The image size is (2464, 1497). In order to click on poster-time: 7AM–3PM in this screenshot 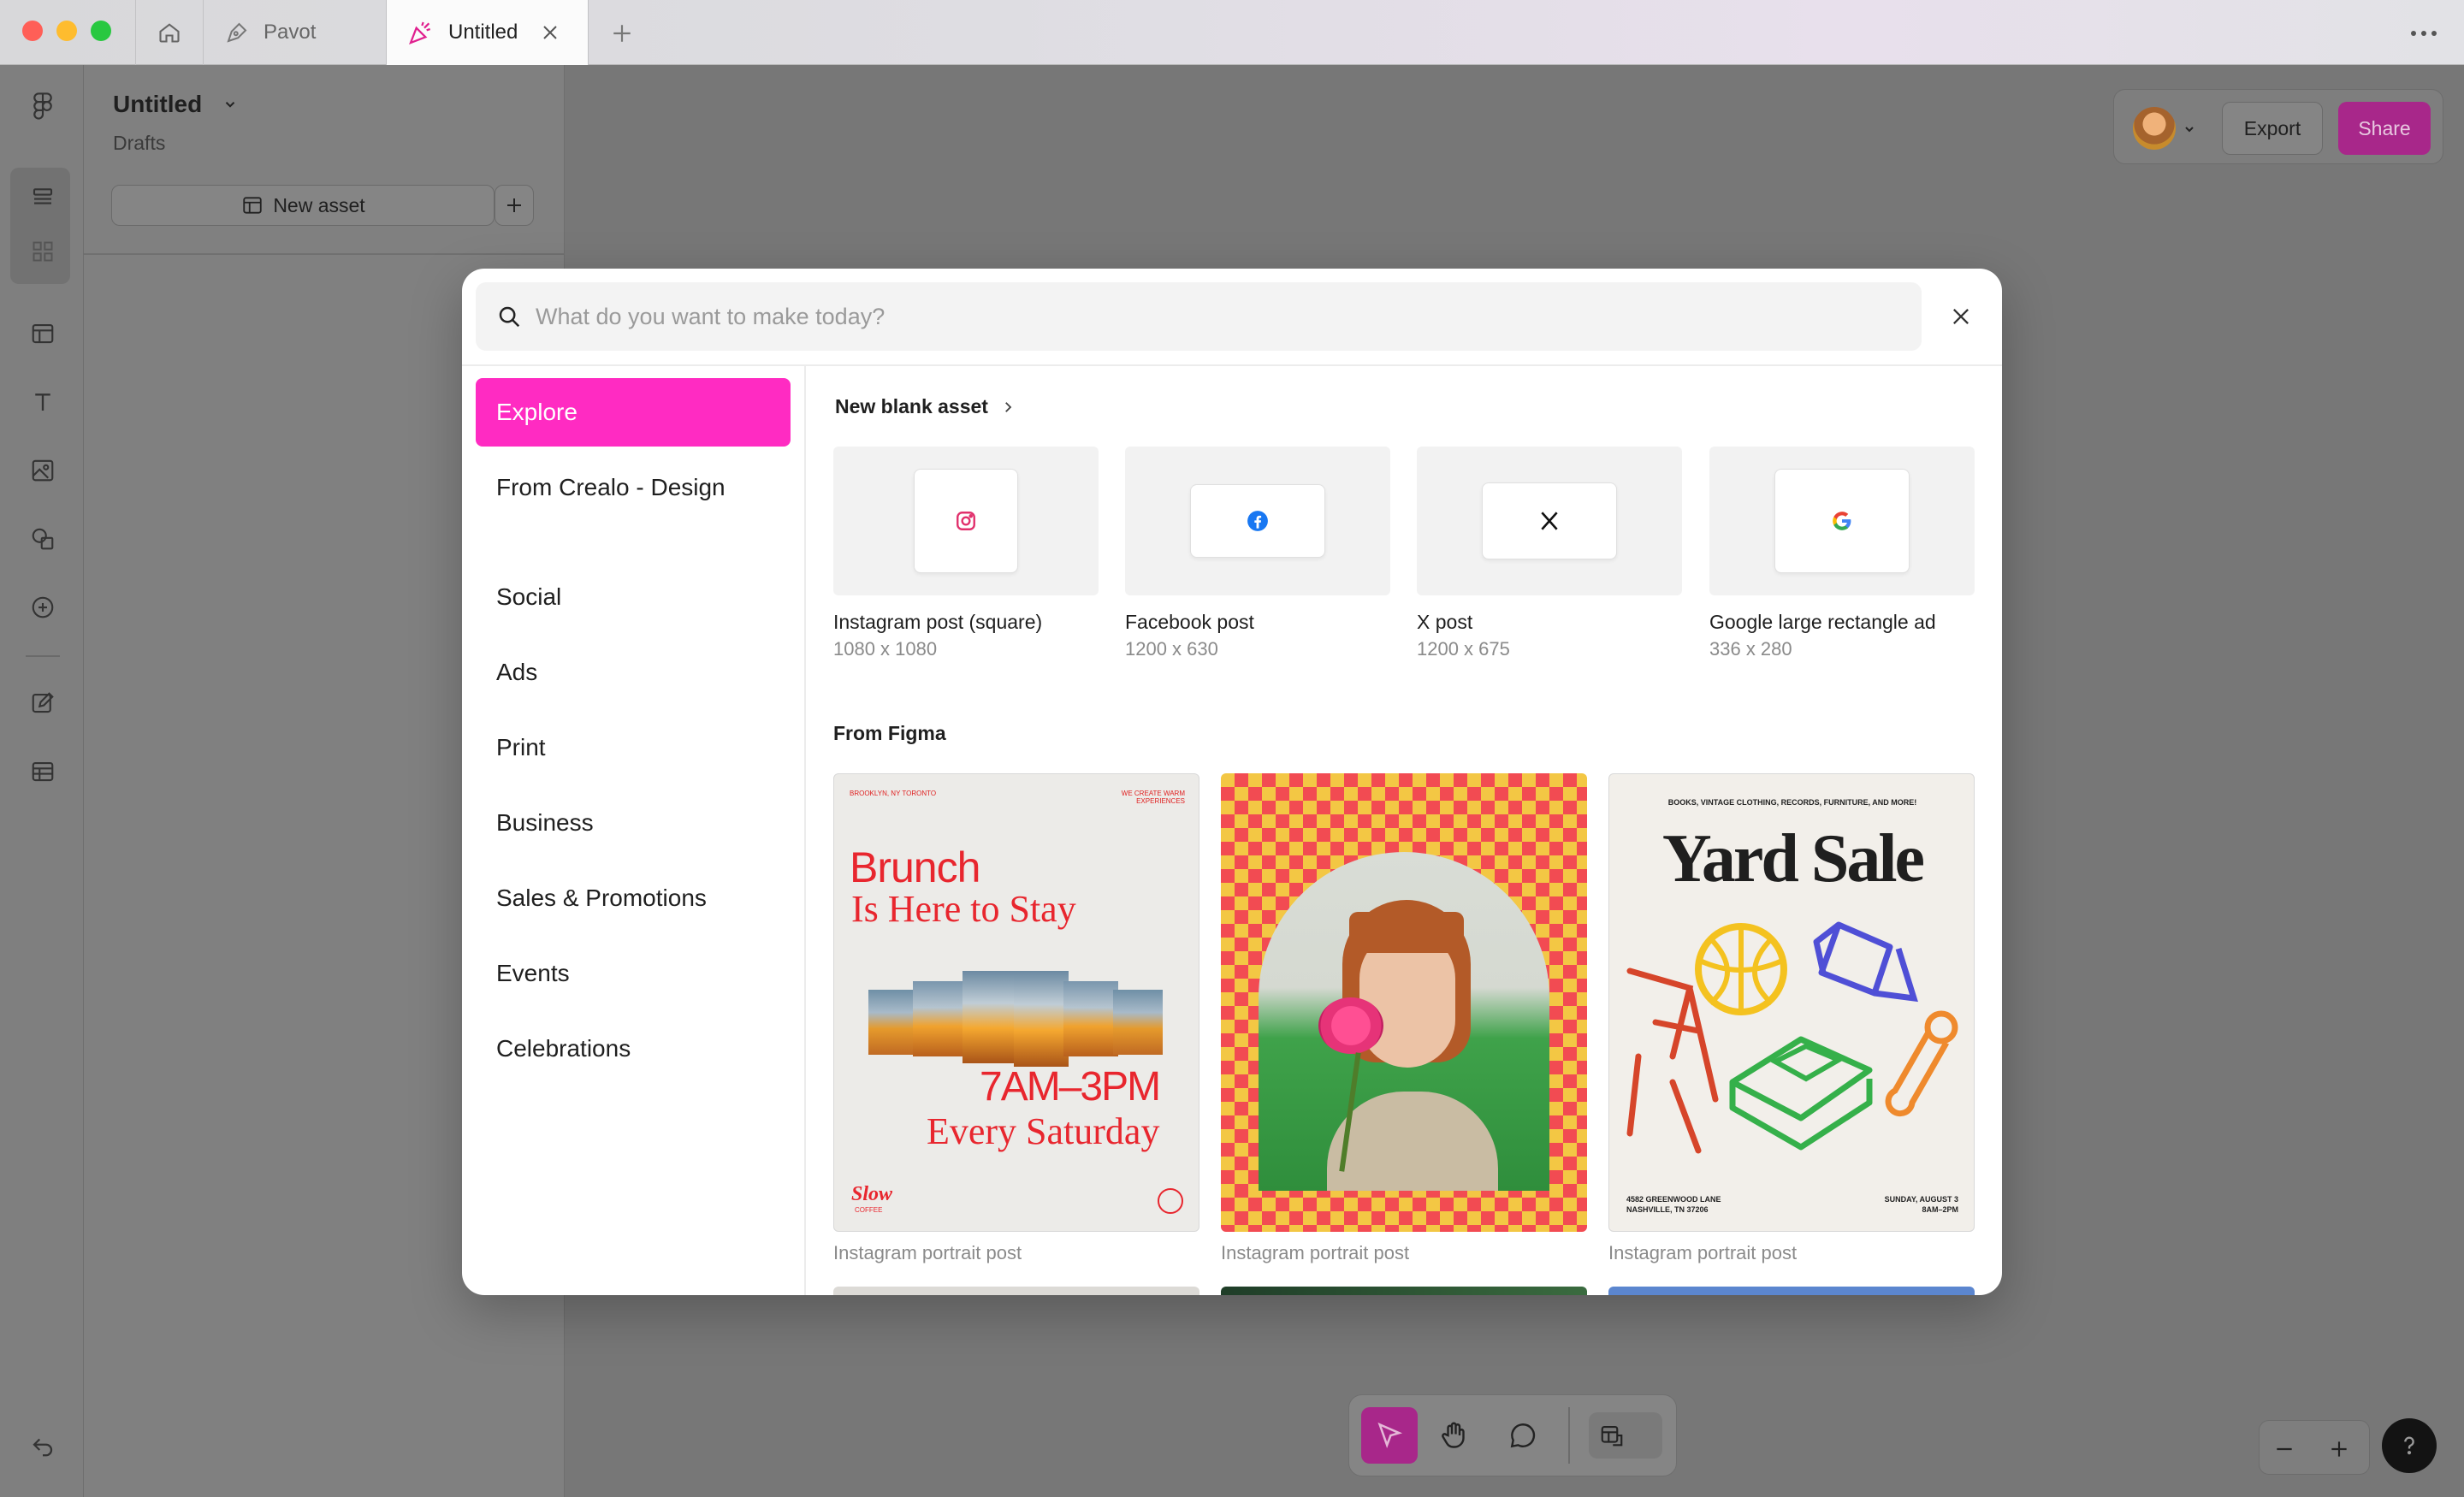, I will do `click(1070, 1086)`.